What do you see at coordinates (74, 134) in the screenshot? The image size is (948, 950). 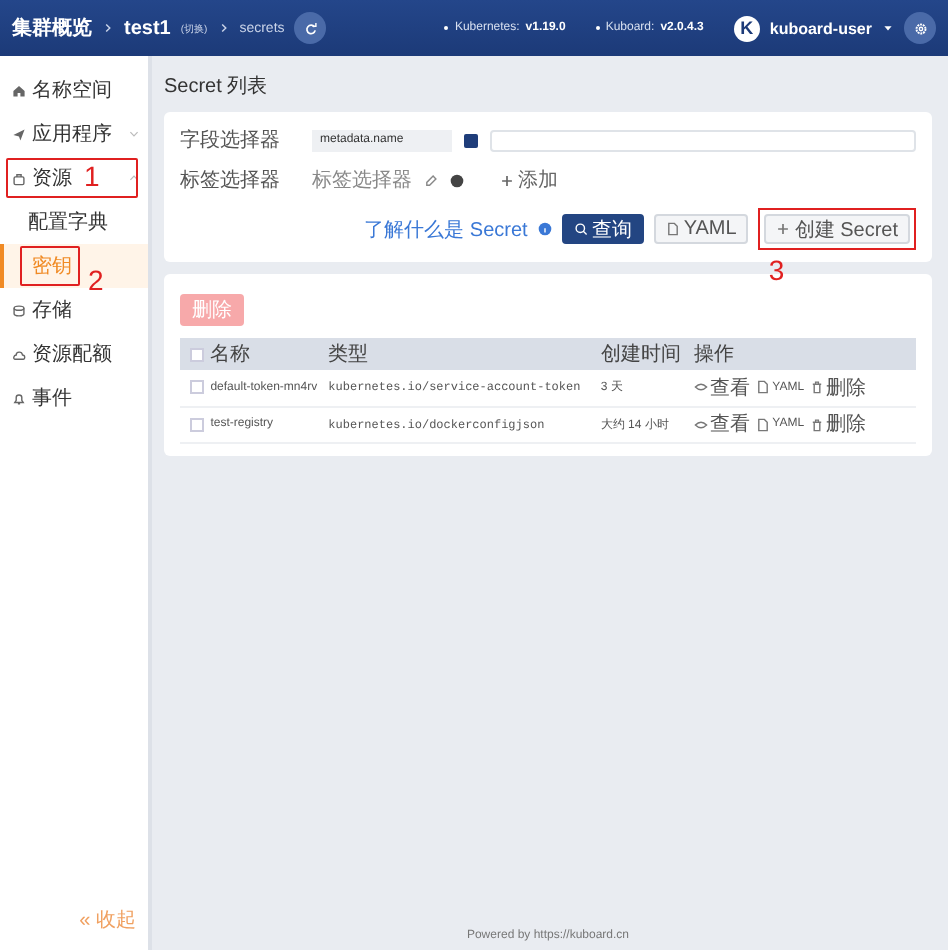 I see `sidebar-item: 应用程序` at bounding box center [74, 134].